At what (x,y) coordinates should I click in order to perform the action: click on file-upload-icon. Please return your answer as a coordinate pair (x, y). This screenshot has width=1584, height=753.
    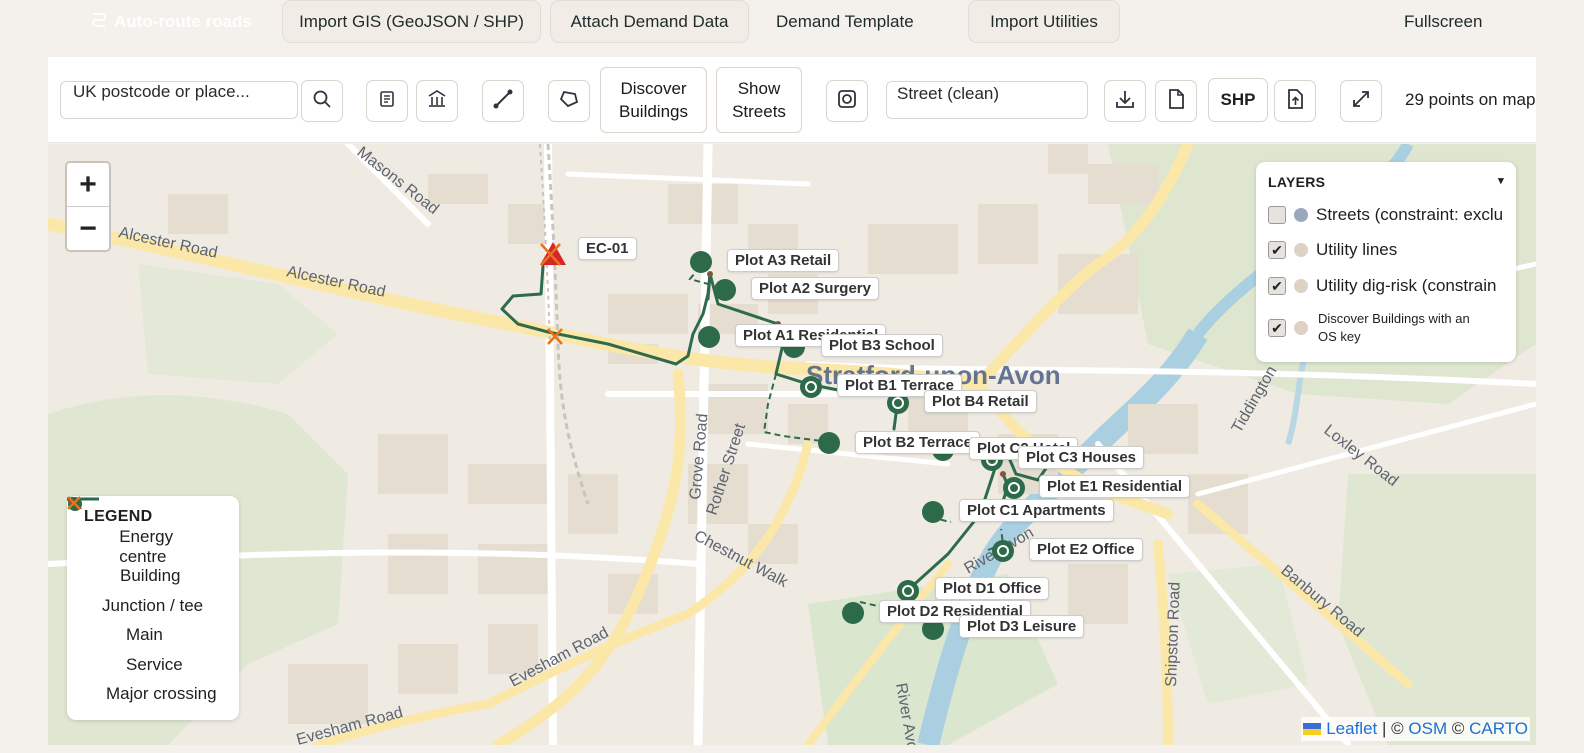
    Looking at the image, I should click on (1295, 101).